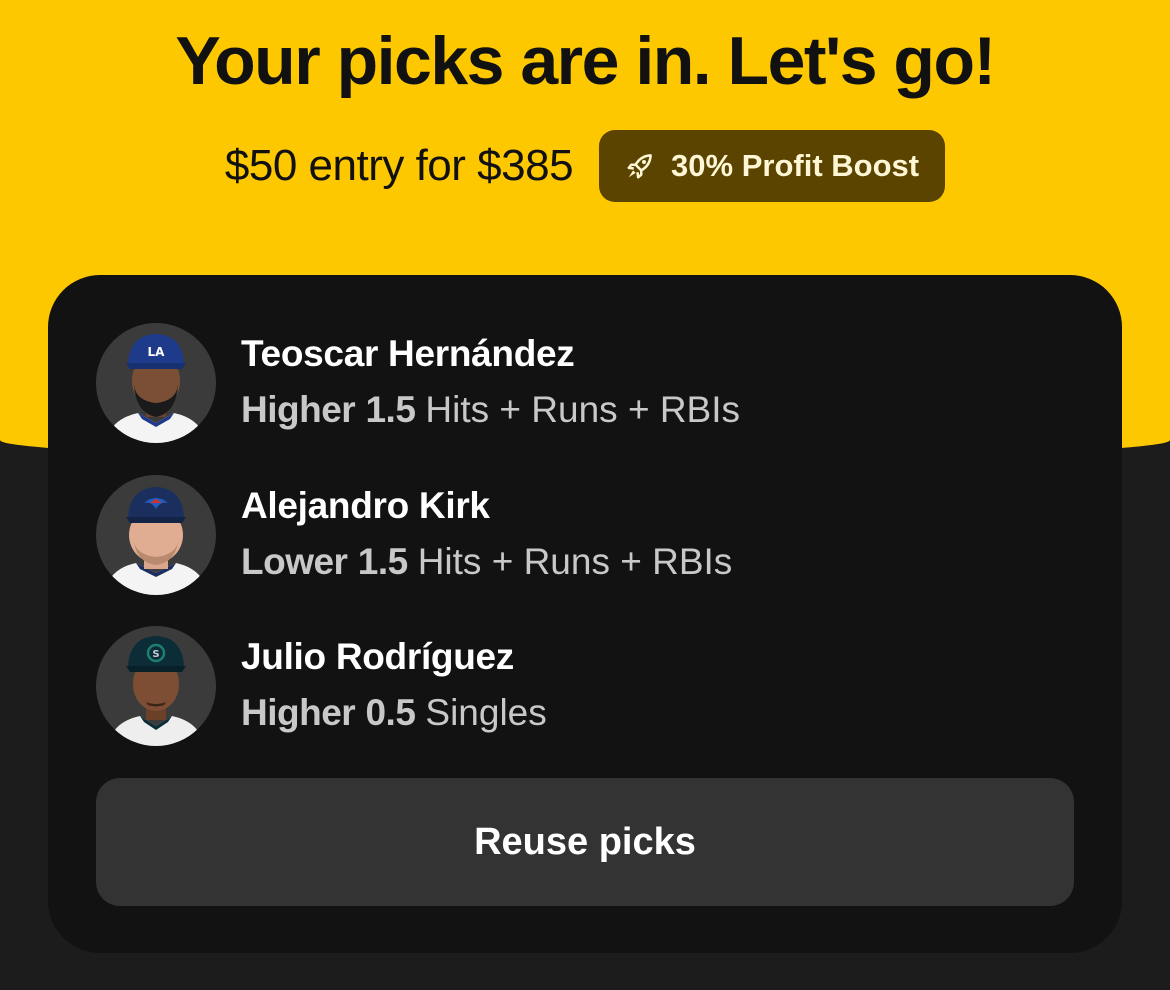 The height and width of the screenshot is (990, 1170). What do you see at coordinates (586, 686) in the screenshot?
I see `pick-item: S Julio Rodríguez Higher 0.5 Singles` at bounding box center [586, 686].